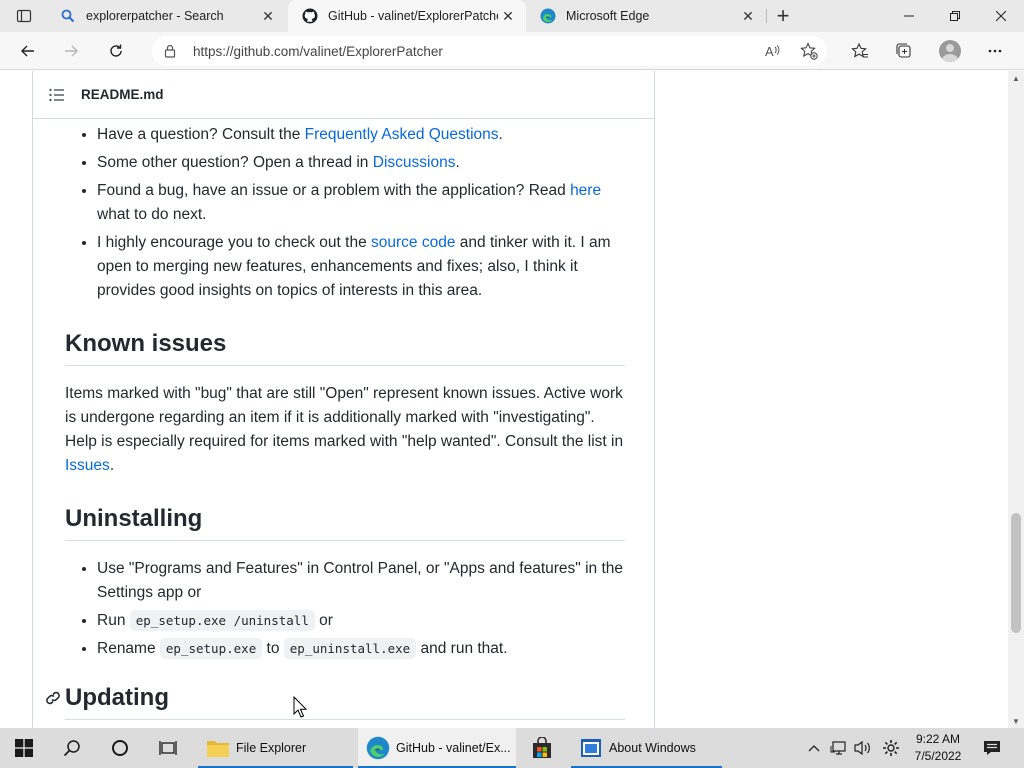 The height and width of the screenshot is (768, 1024). Describe the element at coordinates (218, 748) in the screenshot. I see `folder-icon` at that location.